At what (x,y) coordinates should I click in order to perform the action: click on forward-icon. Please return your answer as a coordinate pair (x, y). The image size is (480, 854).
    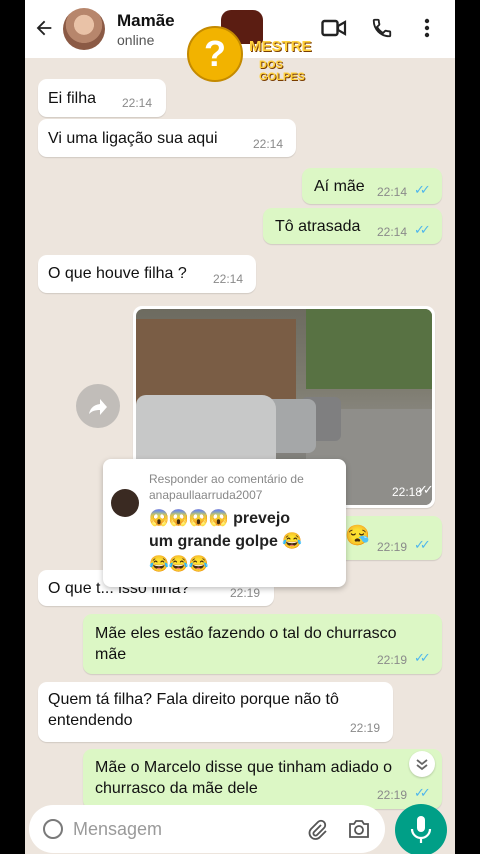
    Looking at the image, I should click on (98, 407).